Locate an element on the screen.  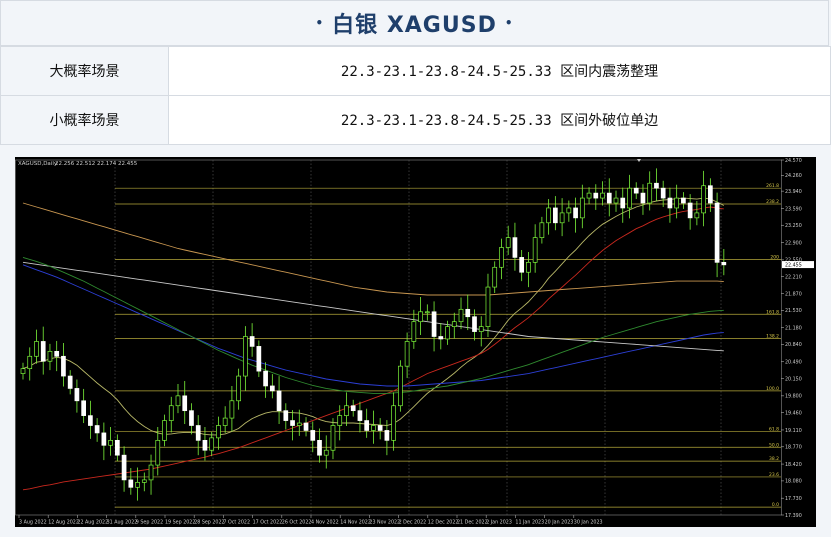
y-tick-label: 22.210 is located at coordinates (793, 277).